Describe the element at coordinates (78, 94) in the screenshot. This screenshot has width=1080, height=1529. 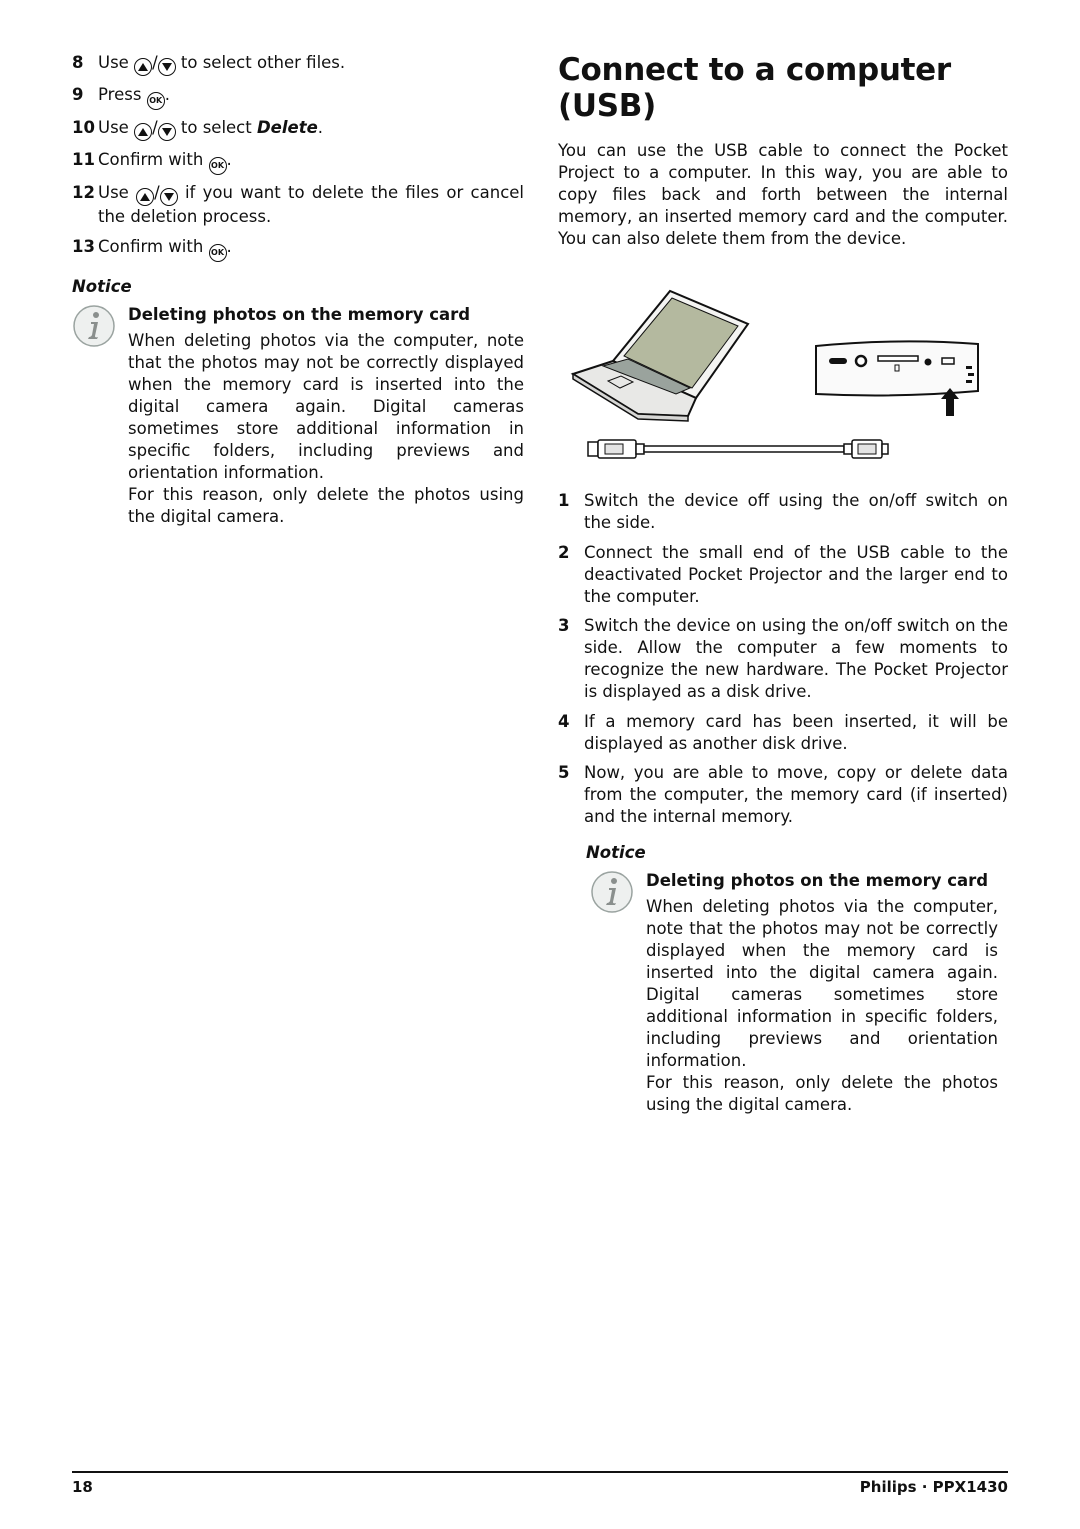
I see `step-number: 9` at that location.